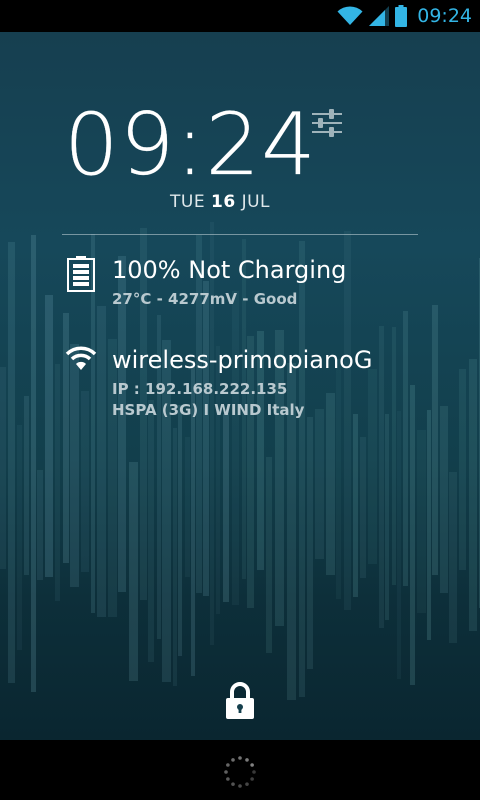  What do you see at coordinates (229, 270) in the screenshot?
I see `battery-status: 100% Not Charging` at bounding box center [229, 270].